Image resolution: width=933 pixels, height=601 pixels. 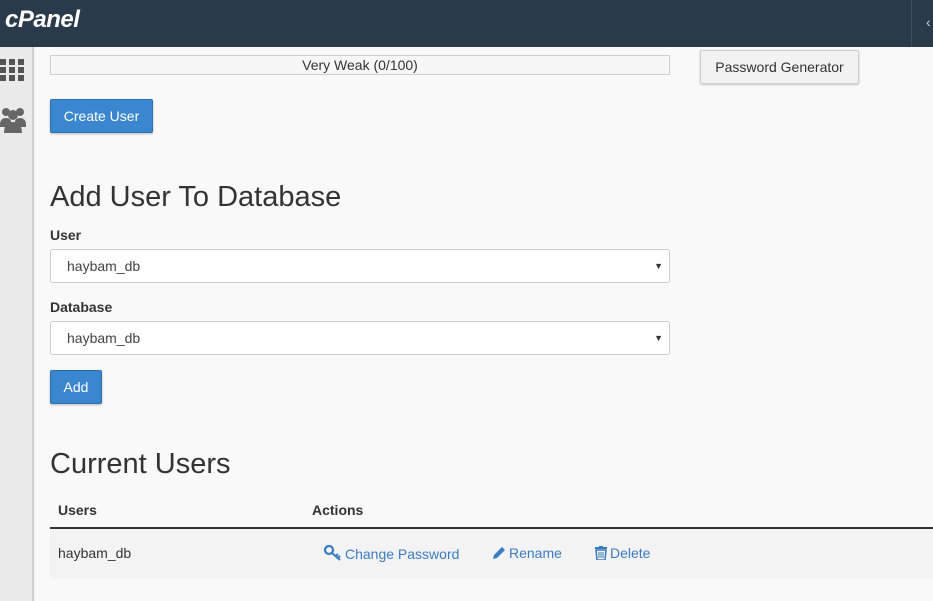 I want to click on change-password-link: Change Password, so click(x=391, y=553).